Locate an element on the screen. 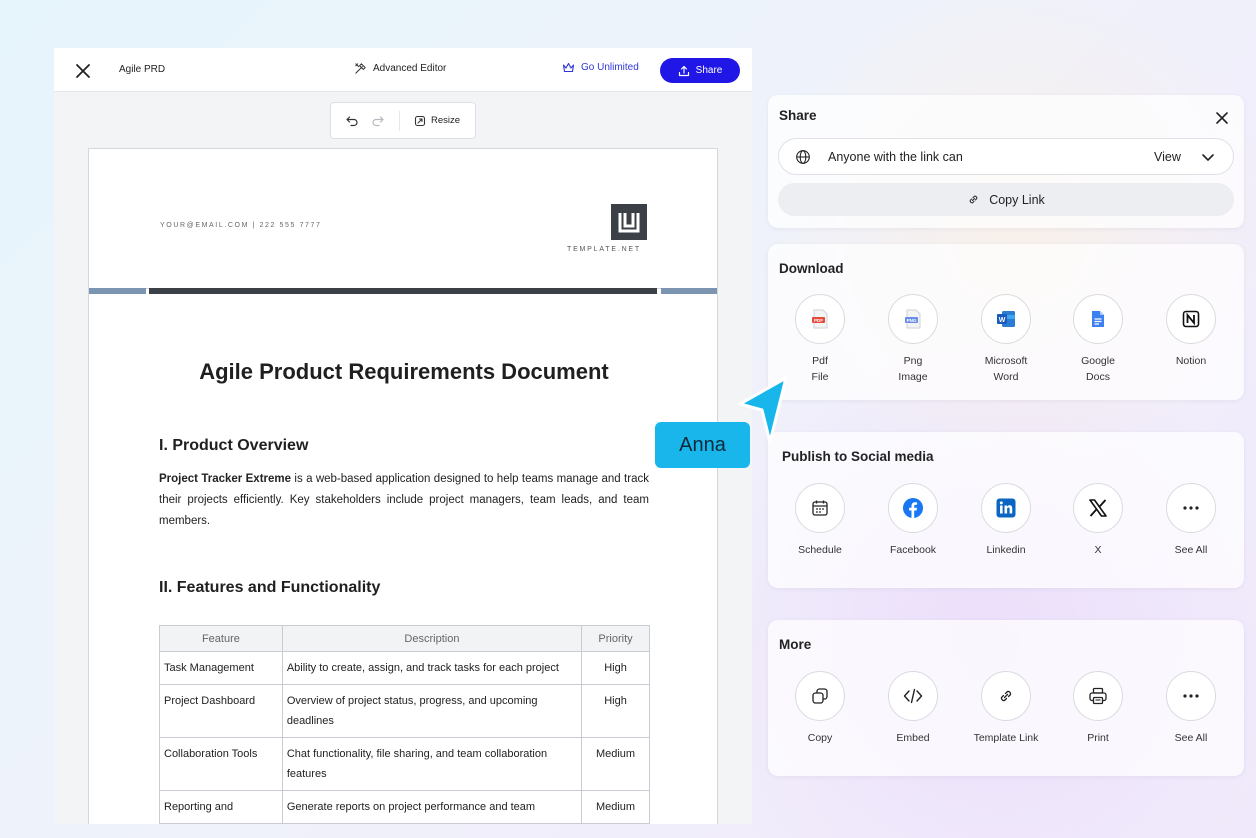  advanced-editor-button: Advanced Editor is located at coordinates (400, 68).